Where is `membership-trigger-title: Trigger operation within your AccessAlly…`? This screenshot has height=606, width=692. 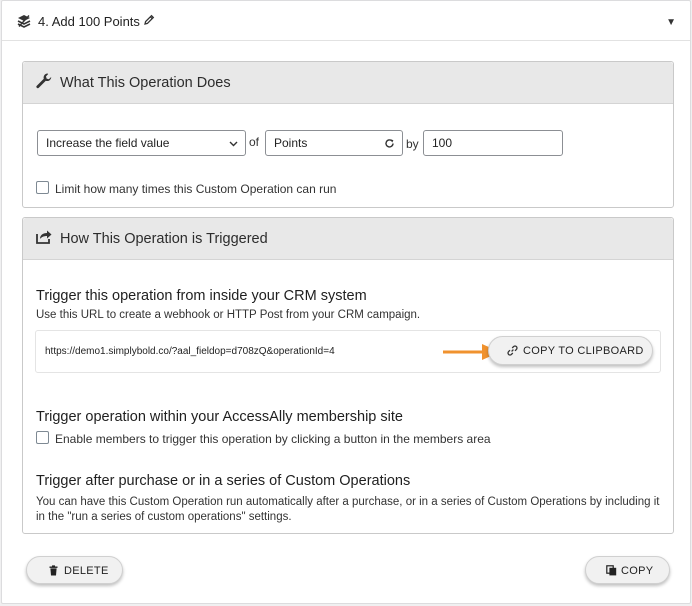
membership-trigger-title: Trigger operation within your AccessAlly… is located at coordinates (219, 417).